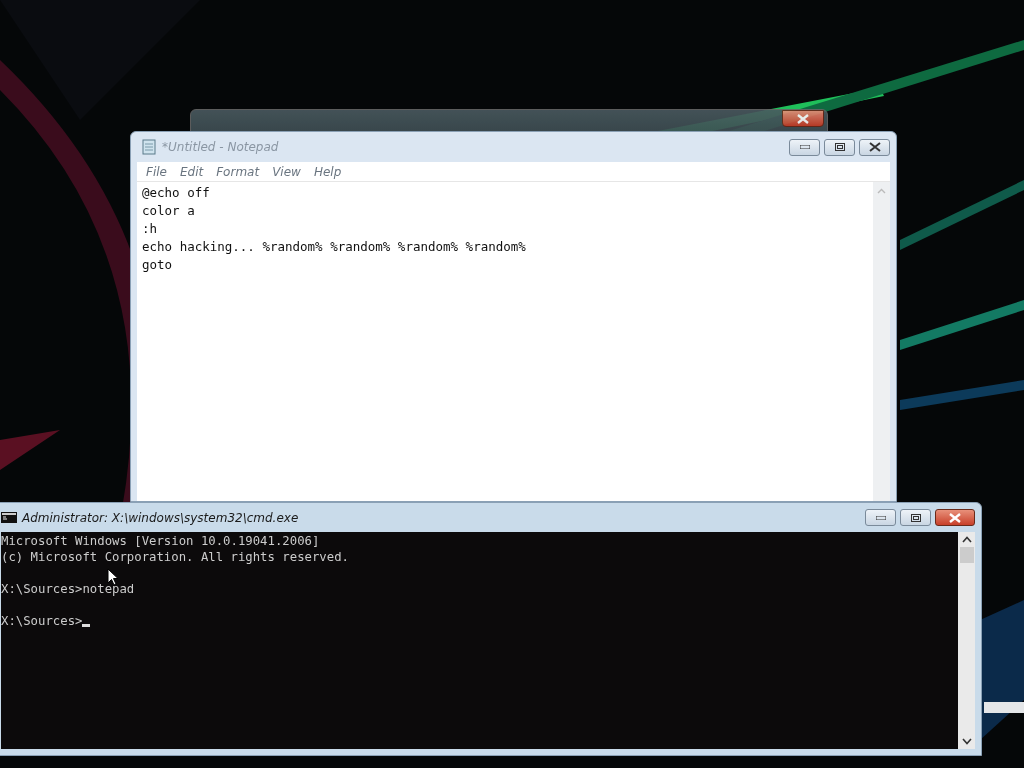  I want to click on window-edge, so click(1004, 707).